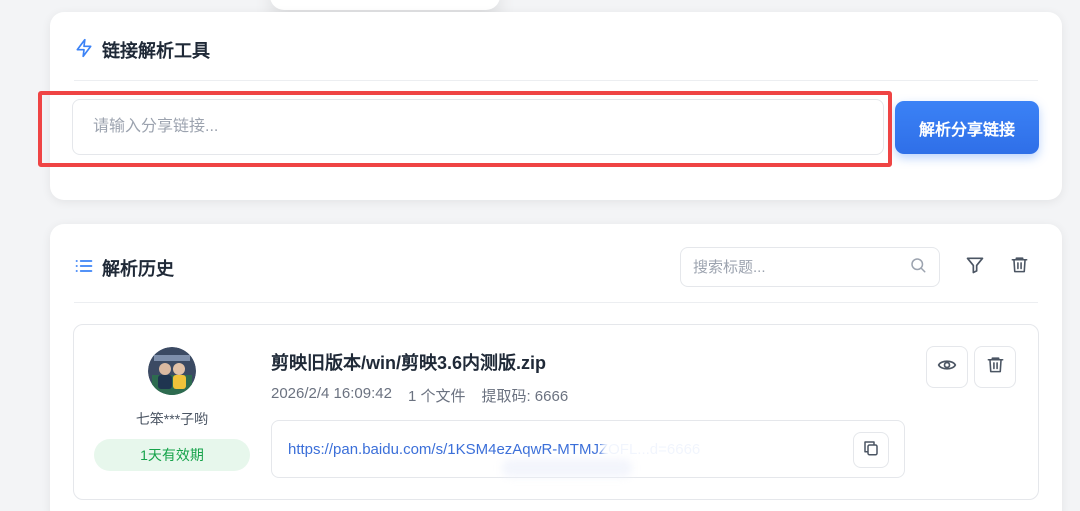 Image resolution: width=1080 pixels, height=511 pixels. I want to click on expiry-badge: 1天有效期, so click(172, 455).